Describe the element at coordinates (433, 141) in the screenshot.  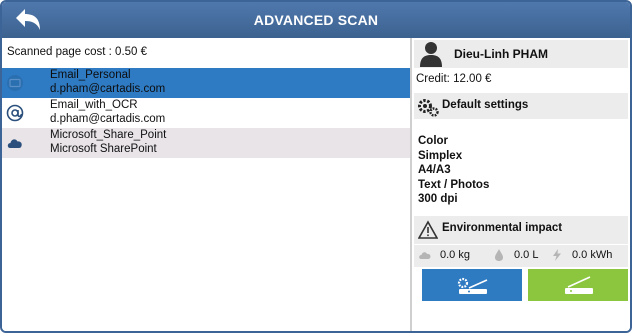
I see `setting-color-mode: Color` at that location.